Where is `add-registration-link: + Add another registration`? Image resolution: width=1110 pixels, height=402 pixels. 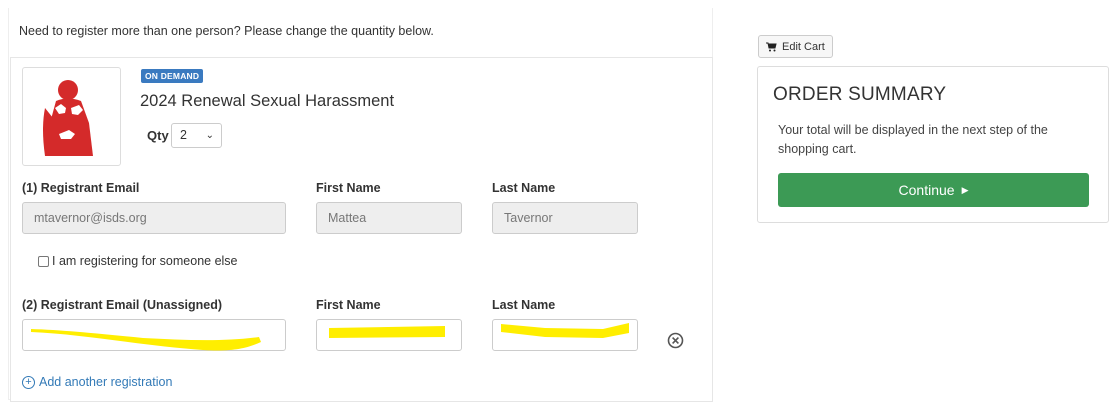
add-registration-link: + Add another registration is located at coordinates (97, 382).